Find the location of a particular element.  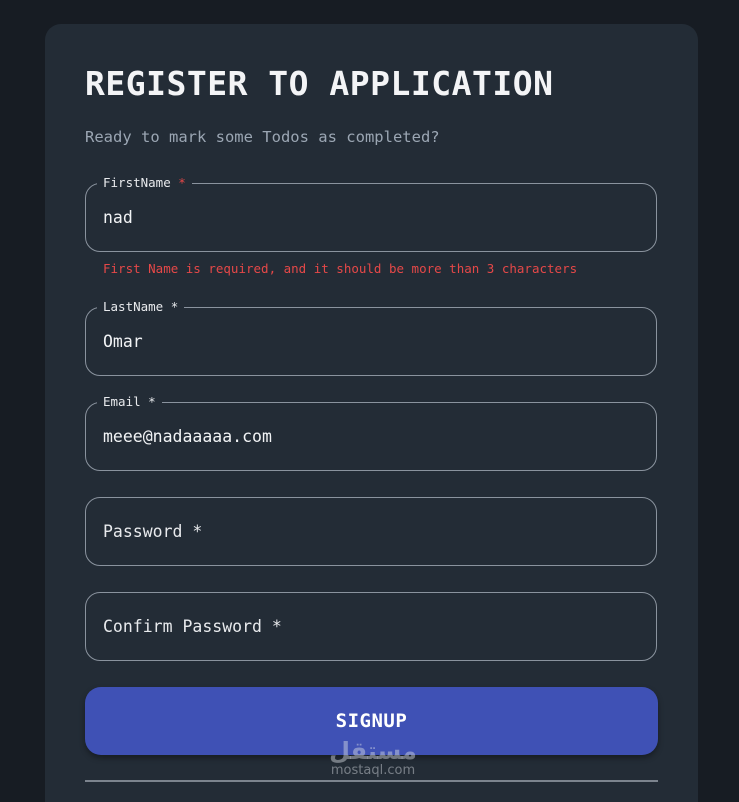

lastname-value: Omar is located at coordinates (123, 341).